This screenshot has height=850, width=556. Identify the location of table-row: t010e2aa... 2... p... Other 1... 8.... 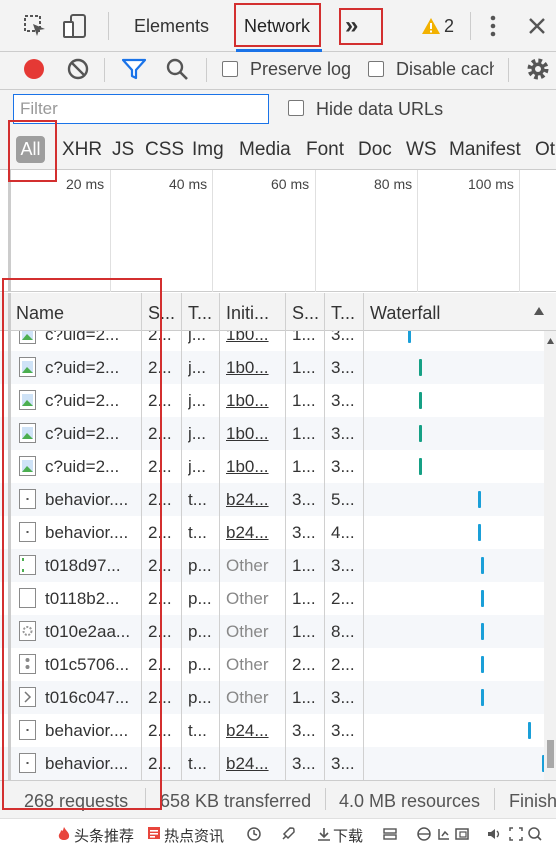
(272, 631).